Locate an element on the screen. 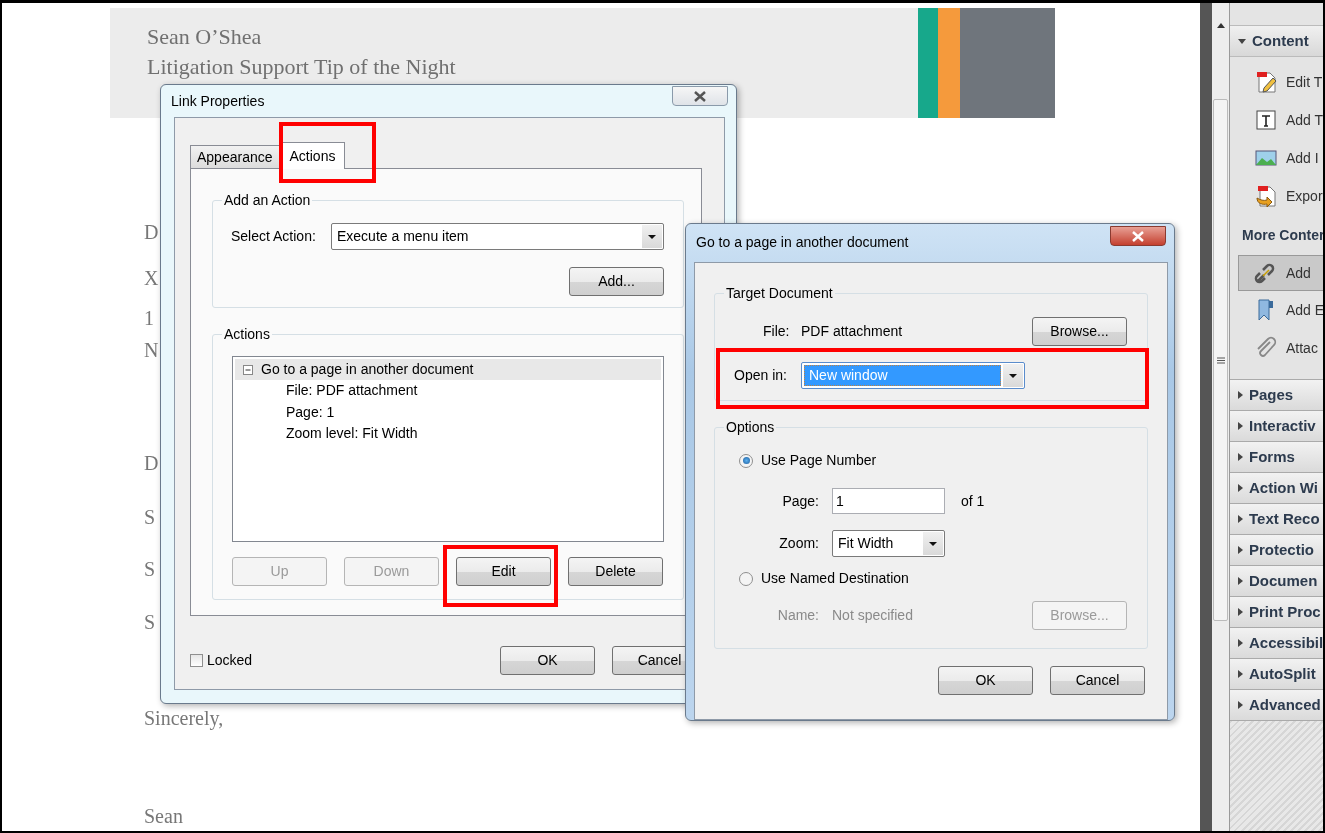 This screenshot has width=1325, height=833. section-title: Forms is located at coordinates (1272, 456).